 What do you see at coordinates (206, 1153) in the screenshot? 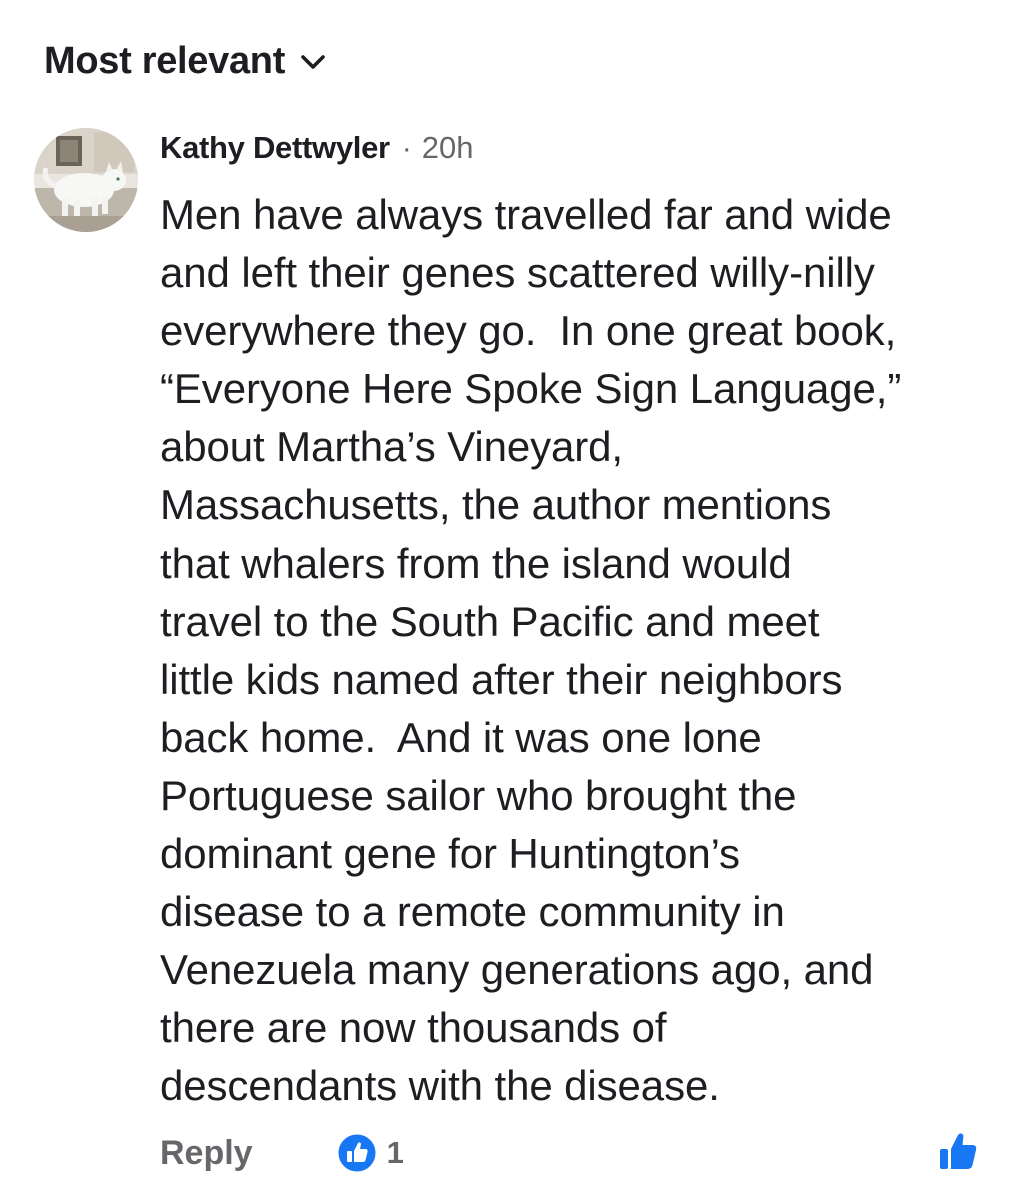
I see `reply-button: Reply` at bounding box center [206, 1153].